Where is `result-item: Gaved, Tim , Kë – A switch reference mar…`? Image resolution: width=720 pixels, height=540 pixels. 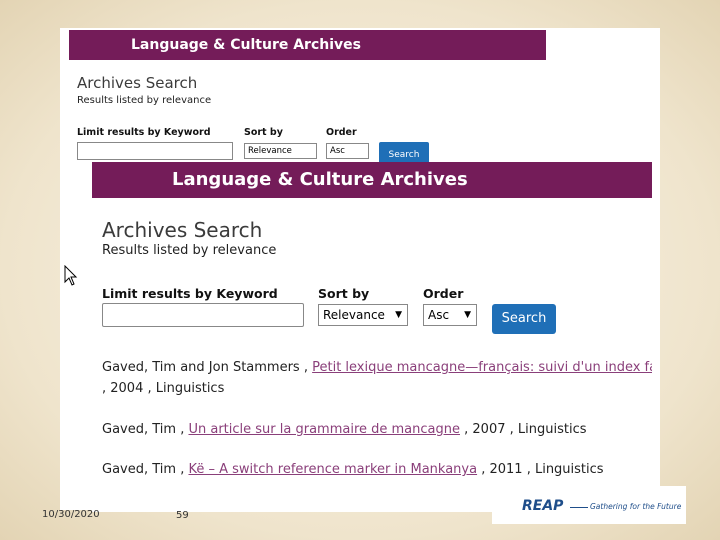 result-item: Gaved, Tim , Kë – A switch reference mar… is located at coordinates (353, 469).